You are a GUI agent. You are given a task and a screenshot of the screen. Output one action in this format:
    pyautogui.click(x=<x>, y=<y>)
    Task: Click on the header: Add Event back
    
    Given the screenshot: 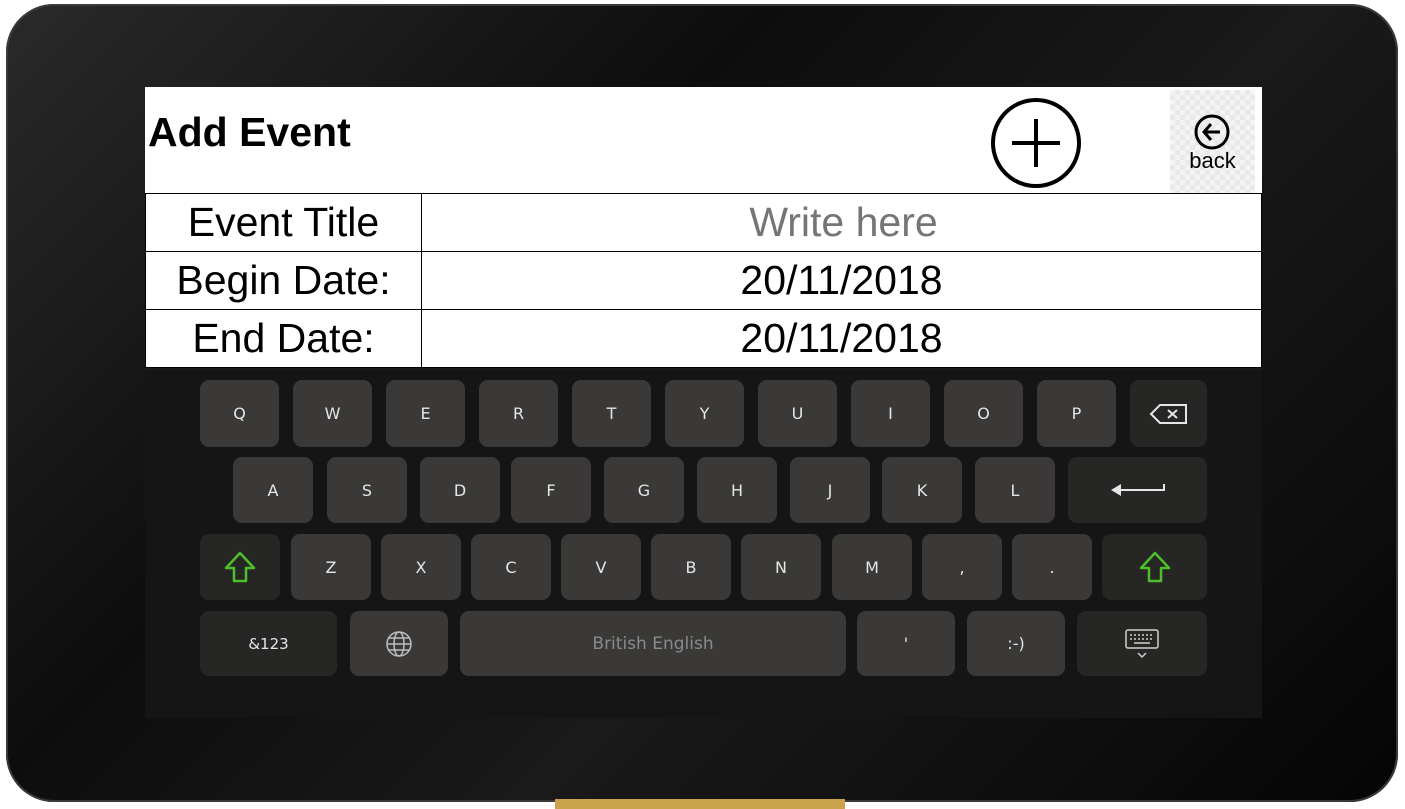 What is the action you would take?
    pyautogui.click(x=703, y=140)
    